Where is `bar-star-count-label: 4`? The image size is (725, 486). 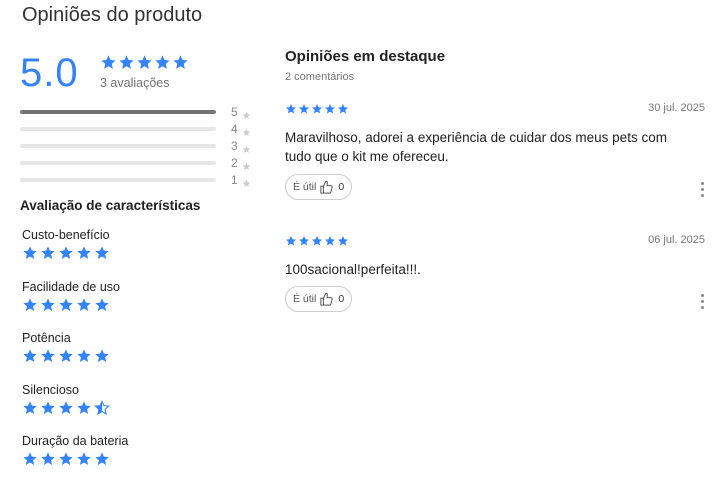 bar-star-count-label: 4 is located at coordinates (234, 129).